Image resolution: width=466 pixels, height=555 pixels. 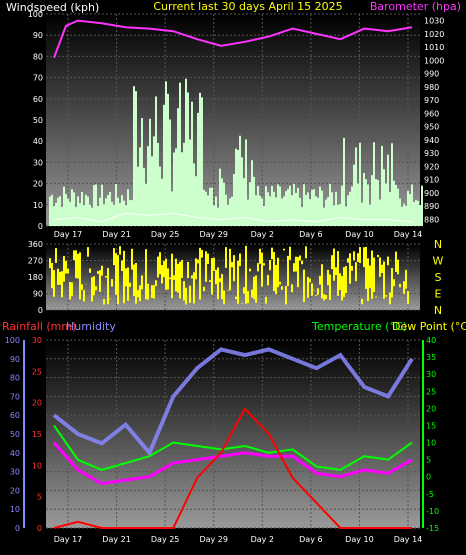 What do you see at coordinates (35, 277) in the screenshot?
I see `direction-tick-label: 180` at bounding box center [35, 277].